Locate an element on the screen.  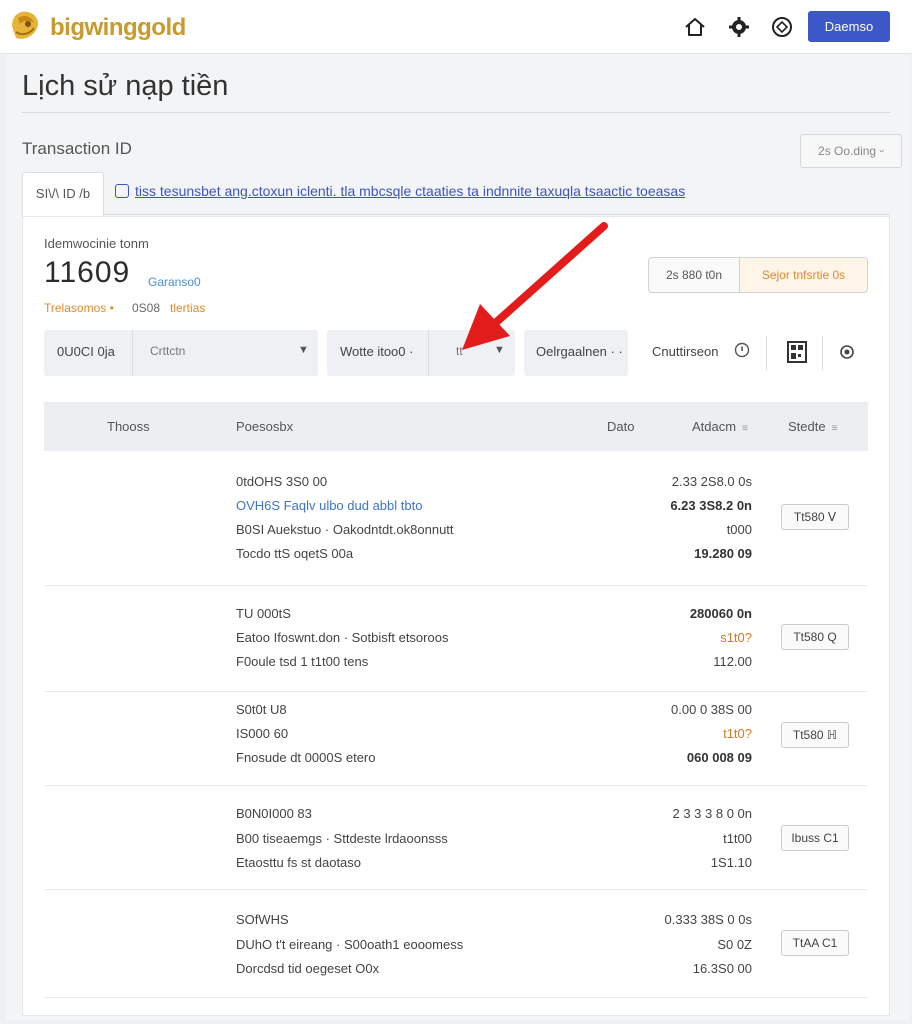
row-amount: 112.00 is located at coordinates (732, 661).